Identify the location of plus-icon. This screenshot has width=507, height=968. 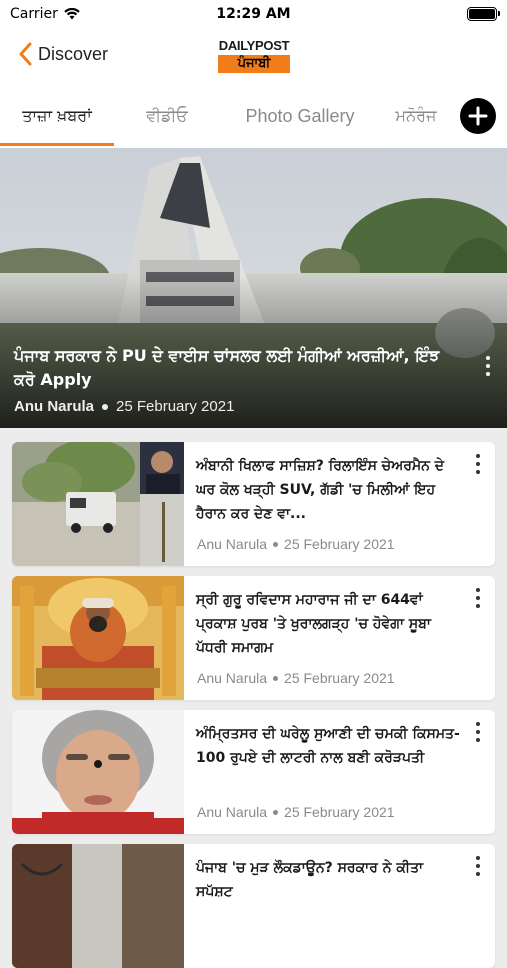
(478, 116).